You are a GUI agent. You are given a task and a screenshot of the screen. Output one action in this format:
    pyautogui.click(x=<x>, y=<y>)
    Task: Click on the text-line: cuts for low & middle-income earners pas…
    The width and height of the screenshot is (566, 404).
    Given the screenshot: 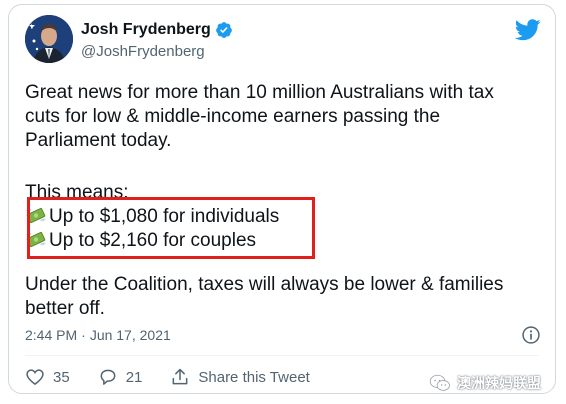 What is the action you would take?
    pyautogui.click(x=233, y=116)
    